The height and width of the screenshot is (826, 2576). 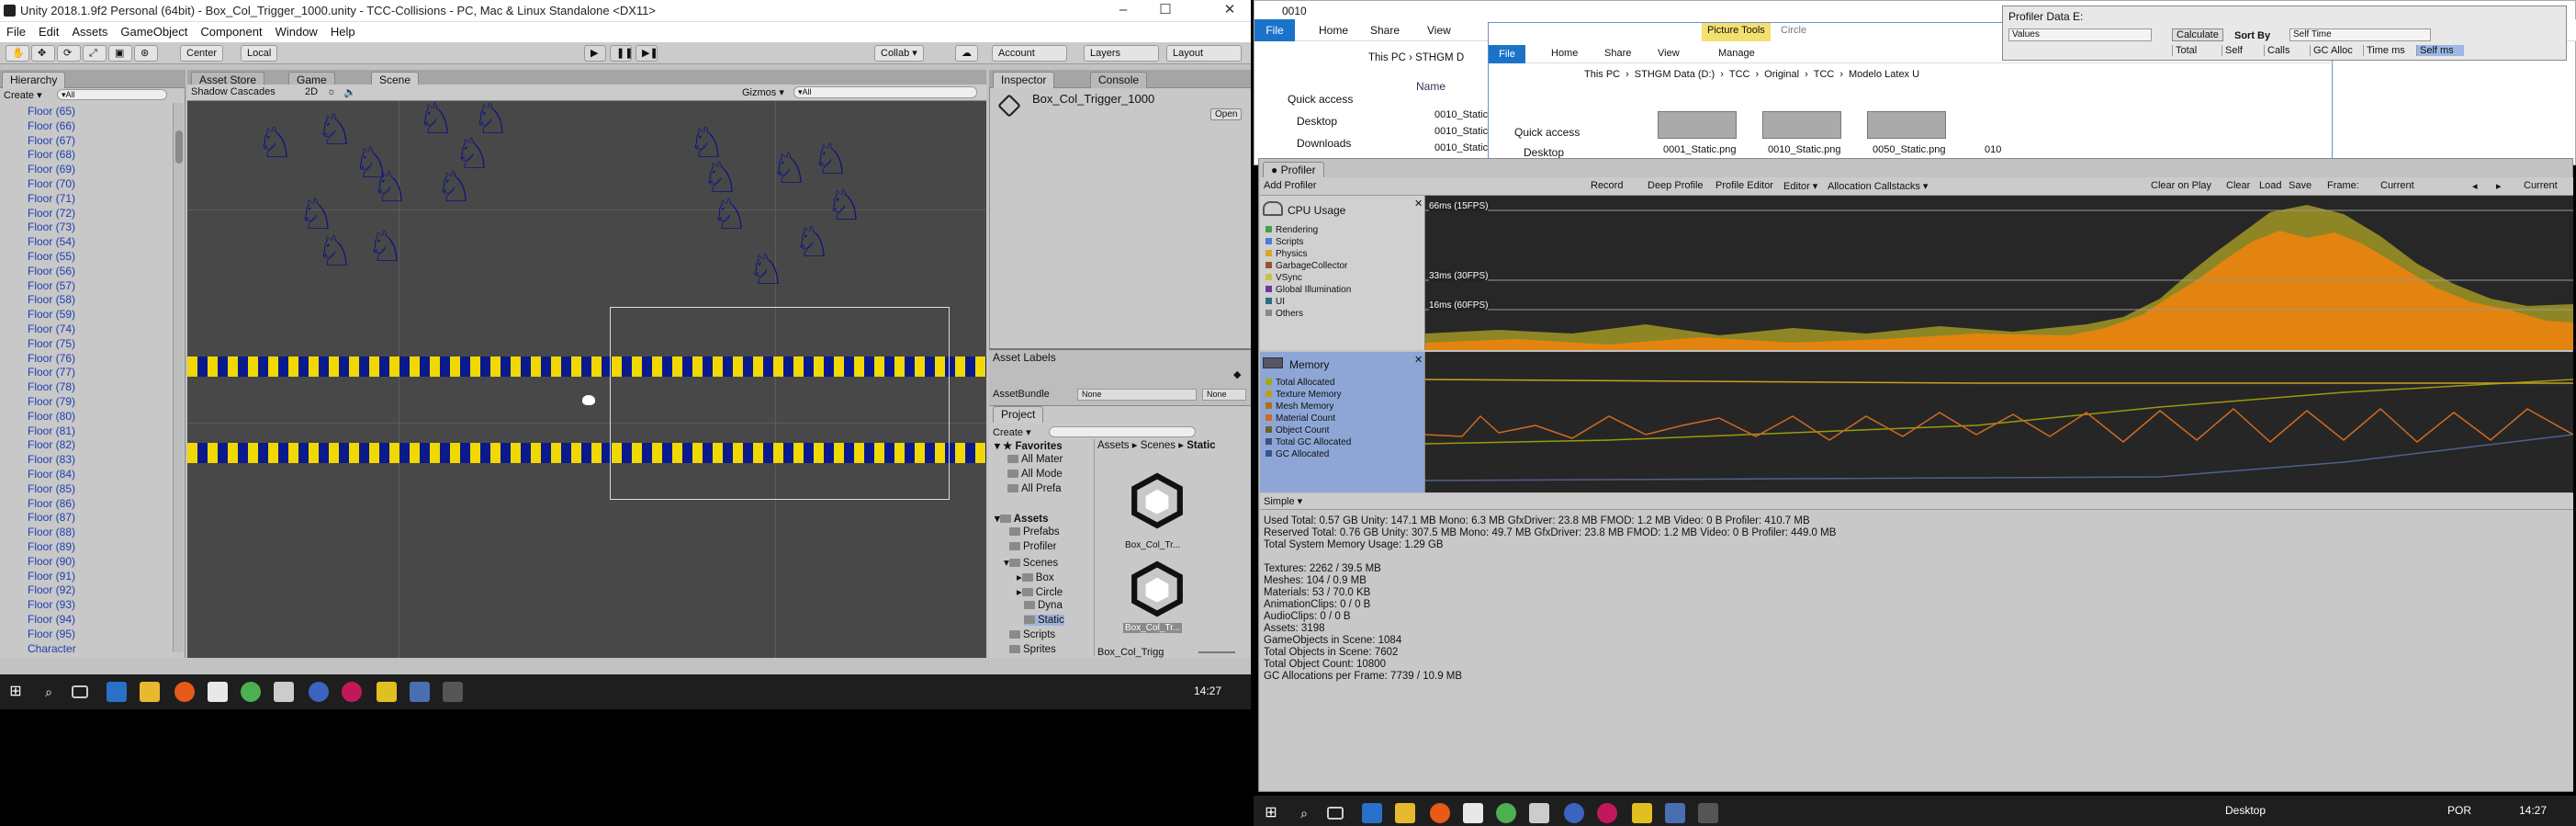 What do you see at coordinates (1283, 501) in the screenshot?
I see `simple-mode-dropdown: Simple ▾` at bounding box center [1283, 501].